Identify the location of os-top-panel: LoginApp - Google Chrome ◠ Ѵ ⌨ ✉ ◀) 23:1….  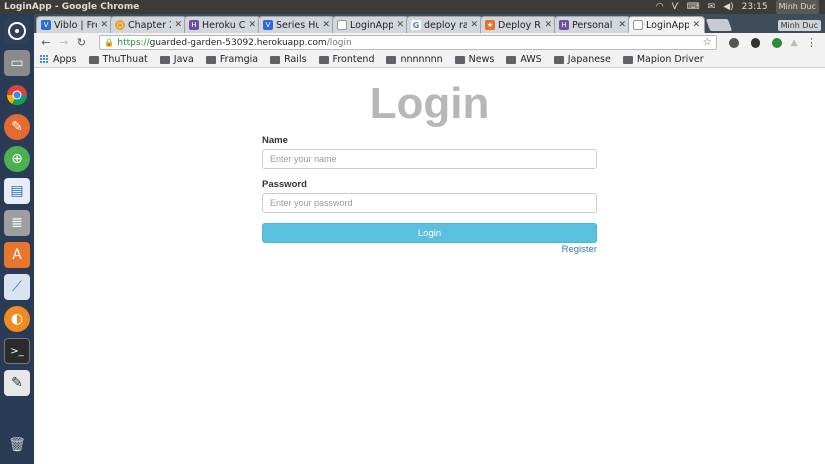
(412, 7).